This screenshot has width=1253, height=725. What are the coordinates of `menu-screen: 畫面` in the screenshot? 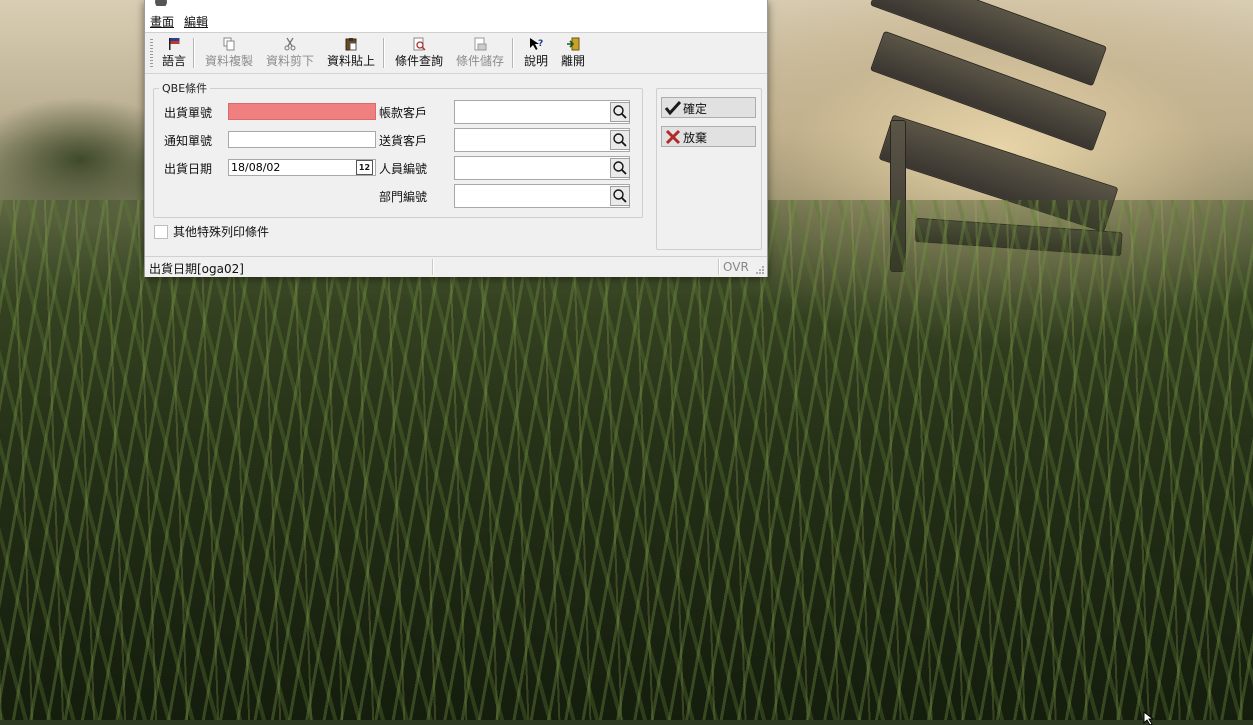 It's located at (162, 21).